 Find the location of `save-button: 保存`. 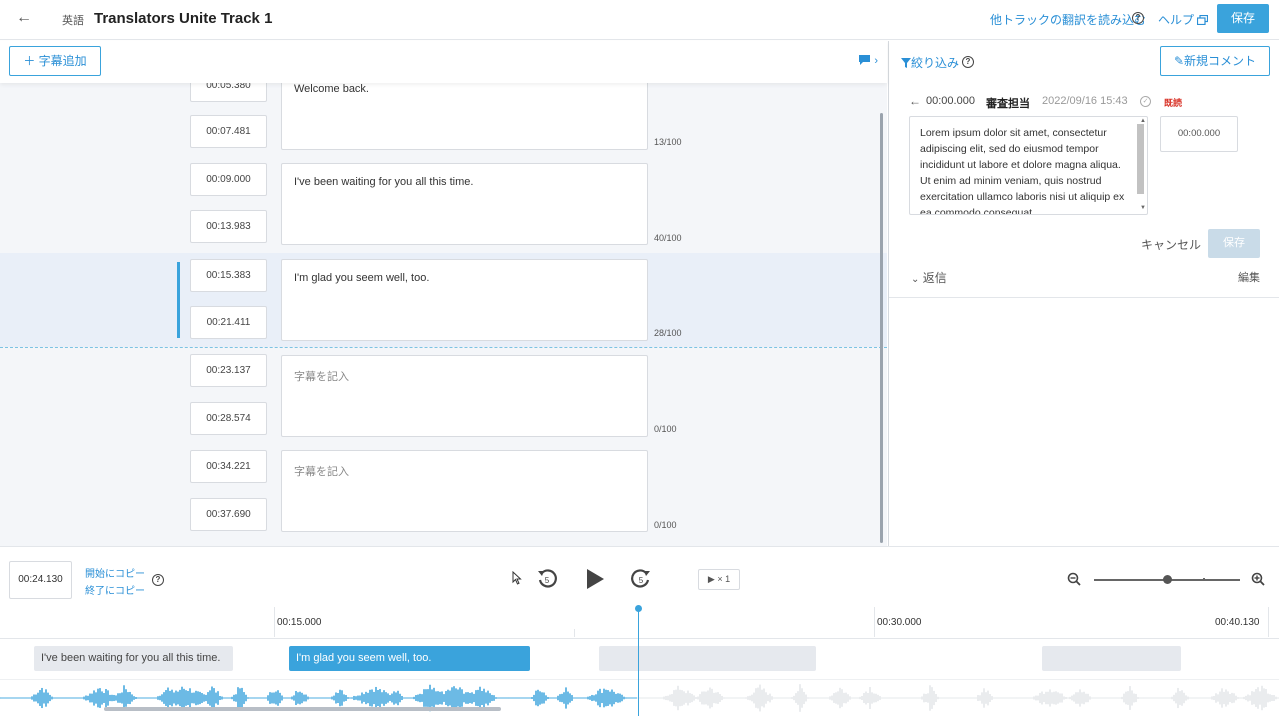

save-button: 保存 is located at coordinates (1243, 18).